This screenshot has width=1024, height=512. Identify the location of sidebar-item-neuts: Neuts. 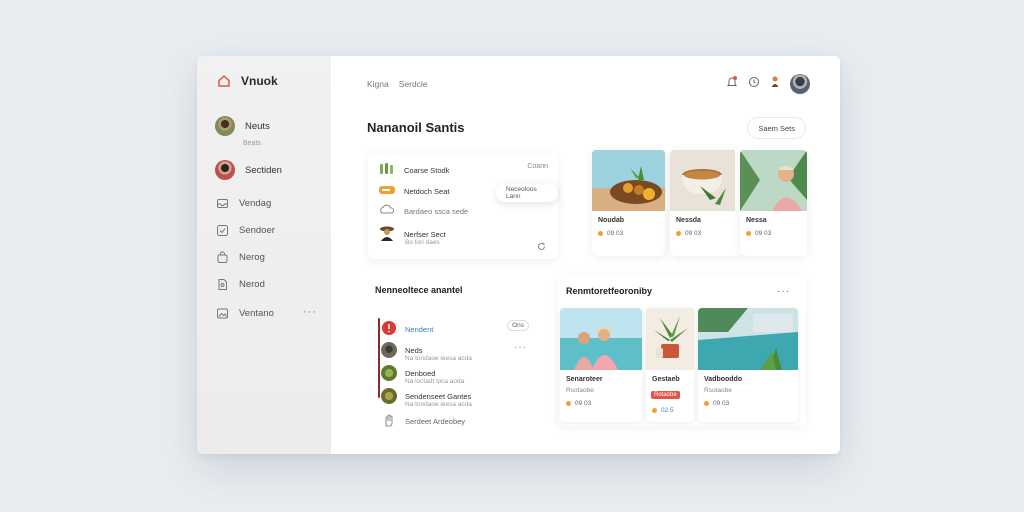
(242, 126).